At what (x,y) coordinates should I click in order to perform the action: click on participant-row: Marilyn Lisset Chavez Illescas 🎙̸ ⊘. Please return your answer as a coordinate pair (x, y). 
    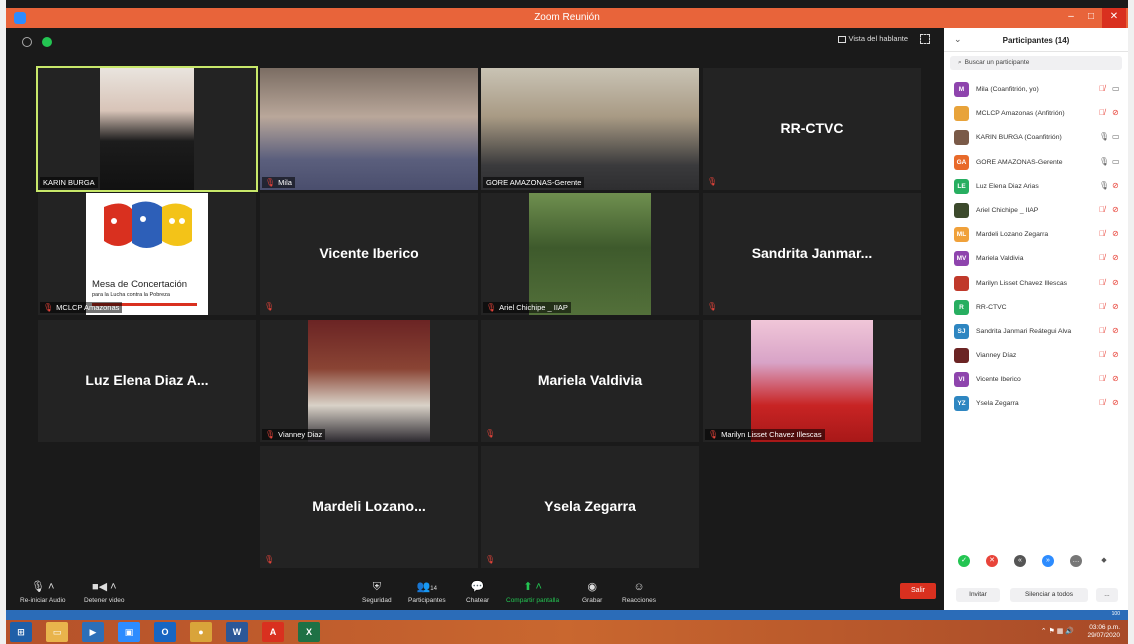
    Looking at the image, I should click on (1036, 284).